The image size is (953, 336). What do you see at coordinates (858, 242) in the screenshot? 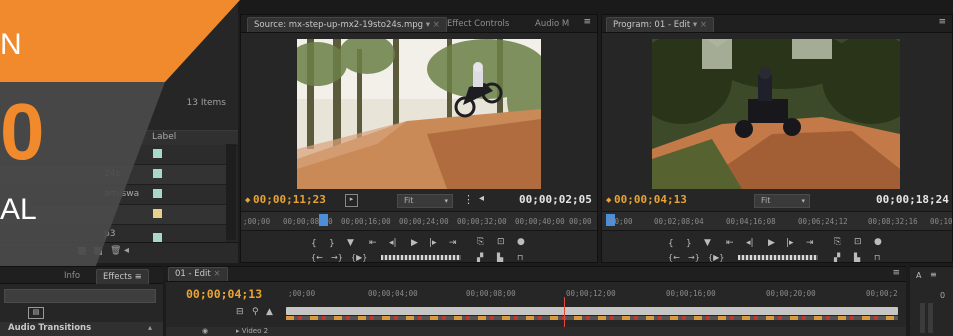
I see `extract-icon: ⊡` at bounding box center [858, 242].